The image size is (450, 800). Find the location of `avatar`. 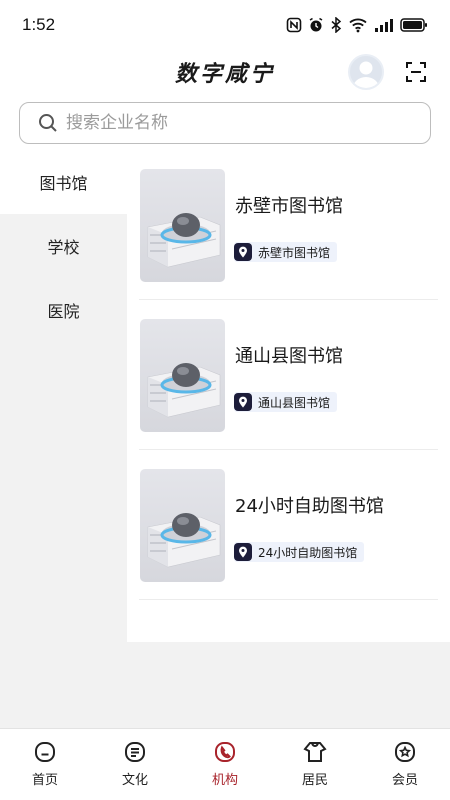

avatar is located at coordinates (366, 72).